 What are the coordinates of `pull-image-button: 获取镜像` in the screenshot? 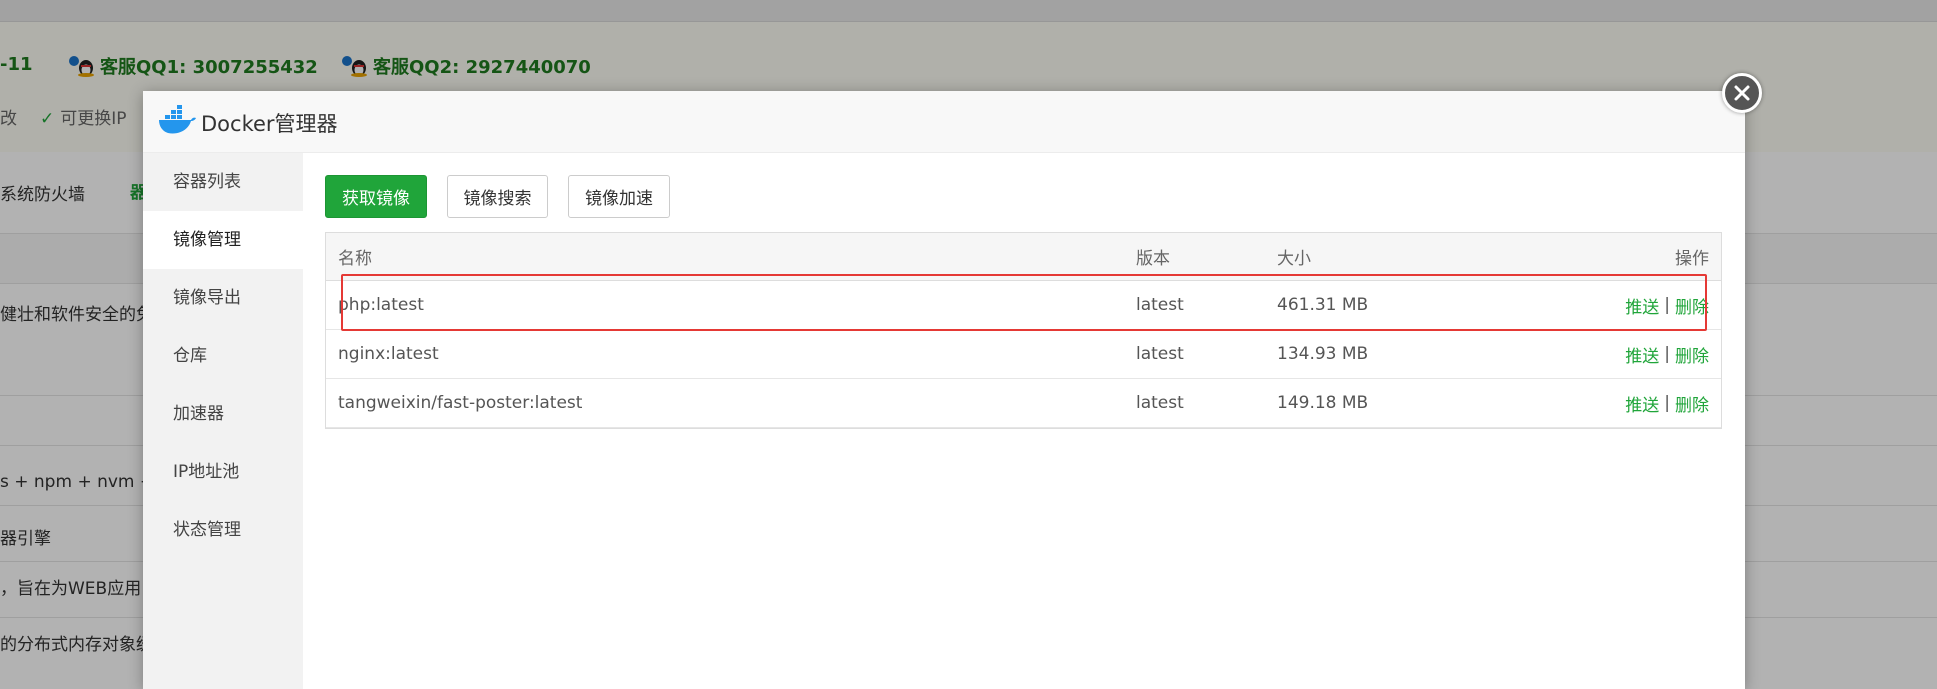 It's located at (376, 196).